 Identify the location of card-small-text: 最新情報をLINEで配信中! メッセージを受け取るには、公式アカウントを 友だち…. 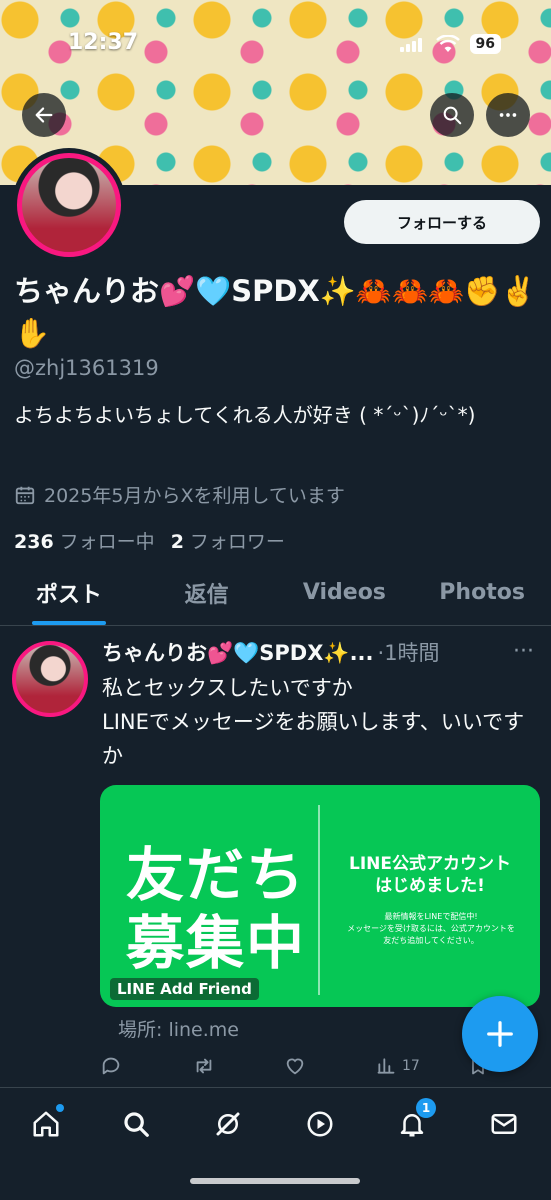
(431, 928).